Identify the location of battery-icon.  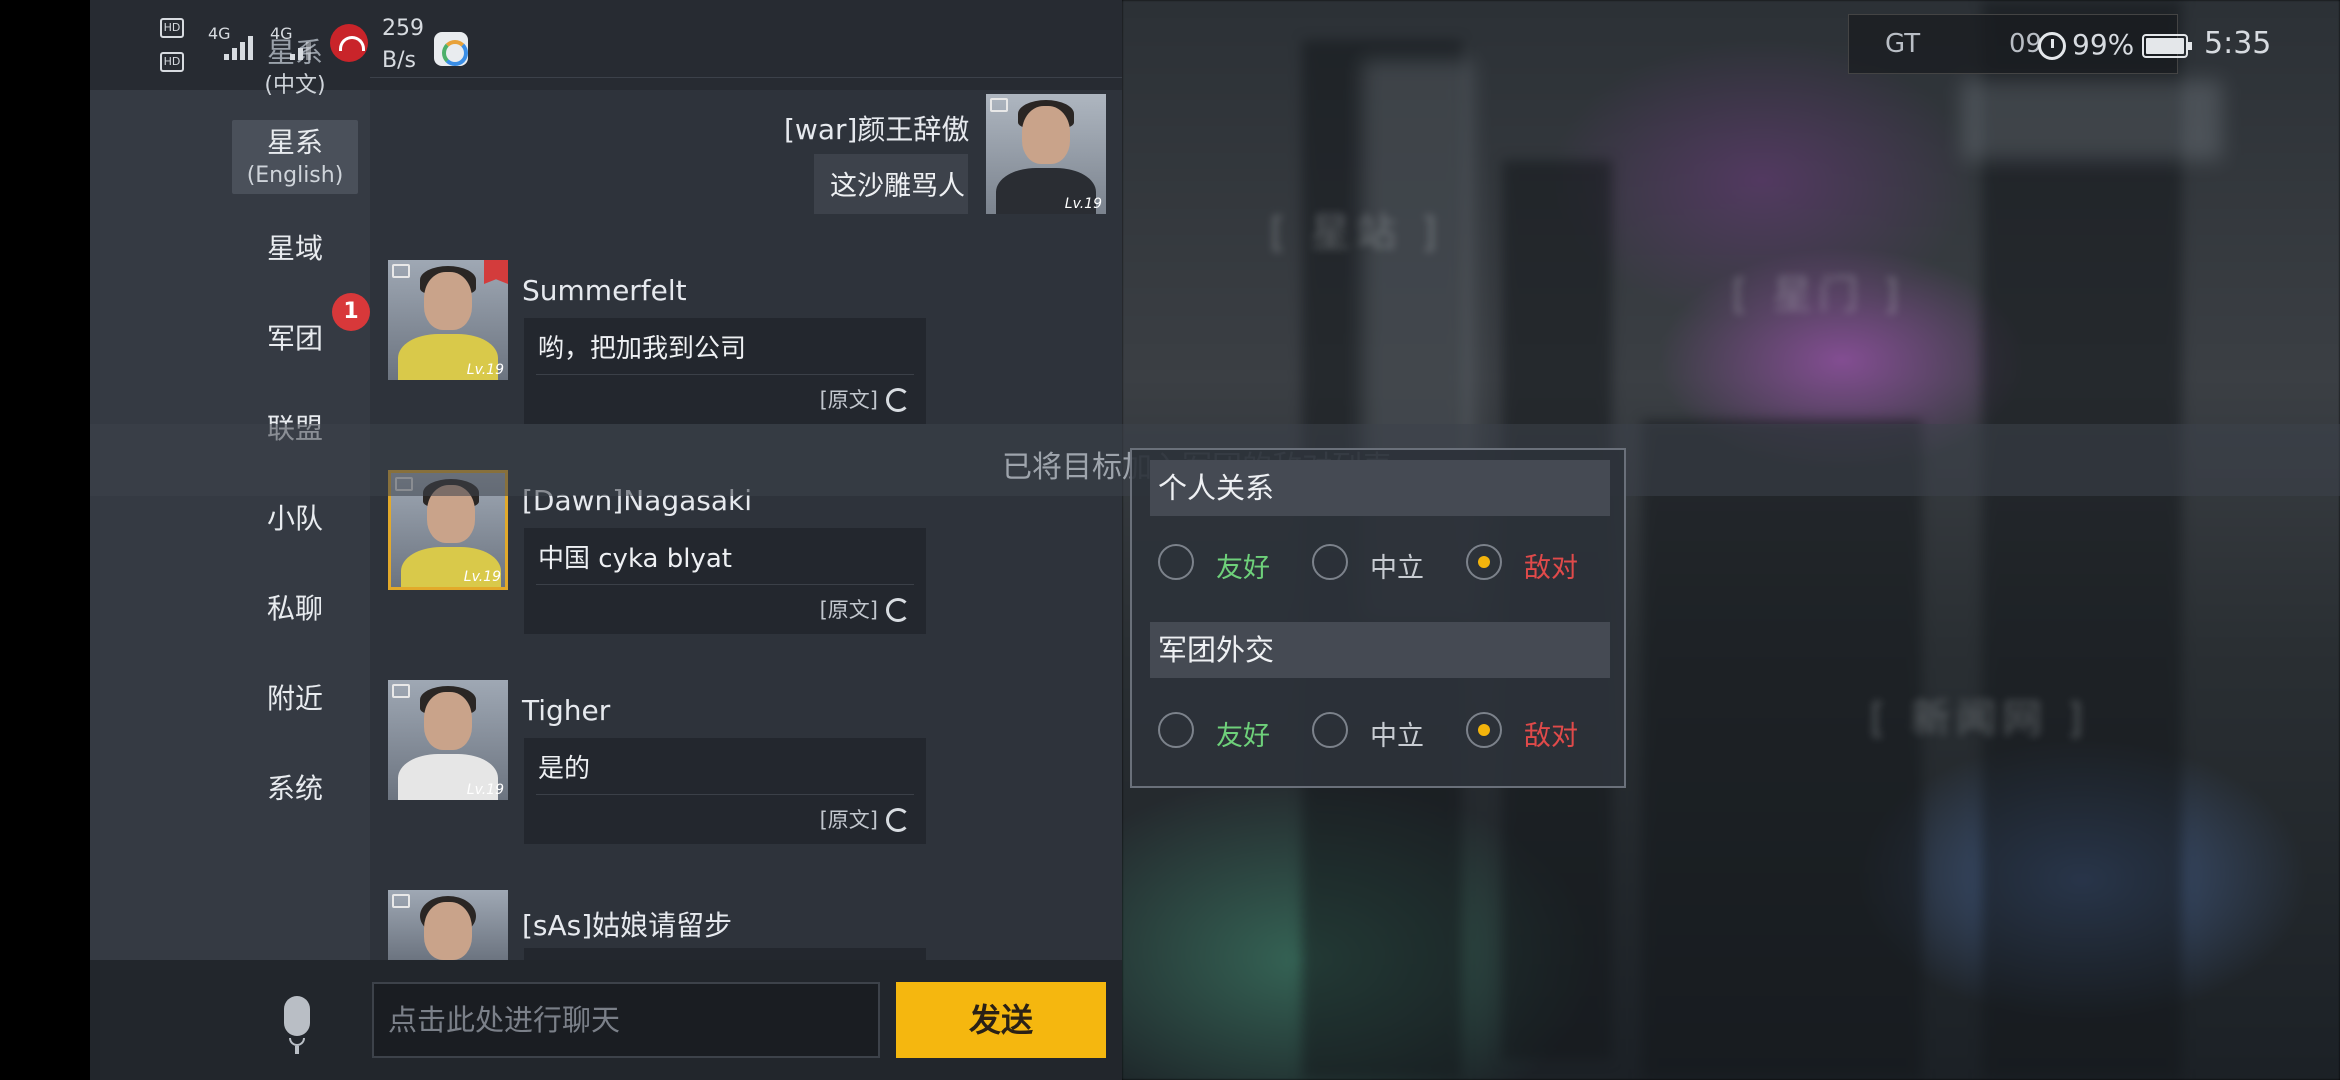
(2167, 46).